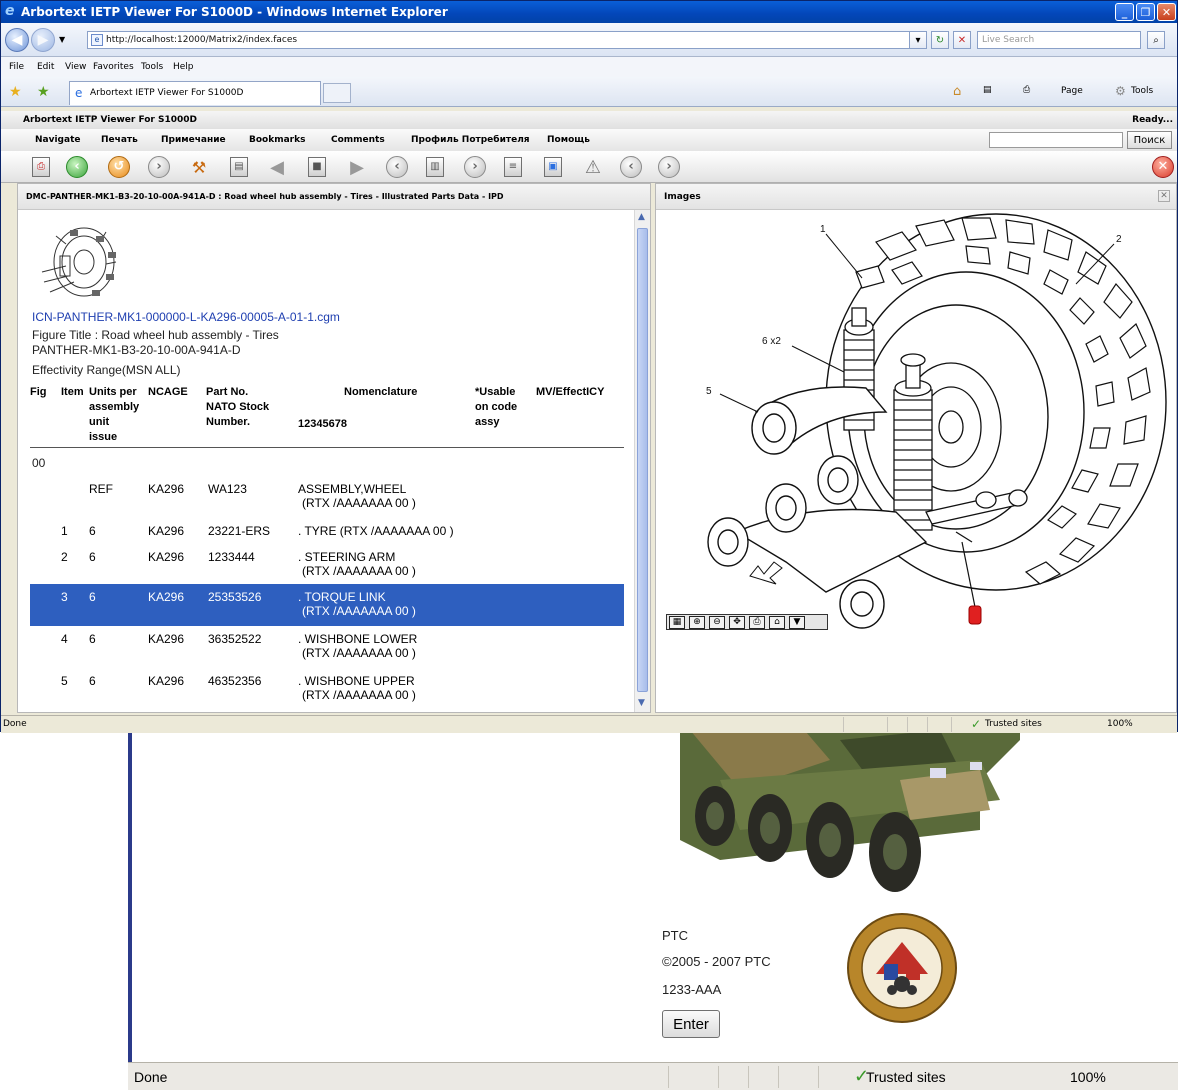 The height and width of the screenshot is (1090, 1178). What do you see at coordinates (697, 622) in the screenshot?
I see `zoom-in-icon: ⊕` at bounding box center [697, 622].